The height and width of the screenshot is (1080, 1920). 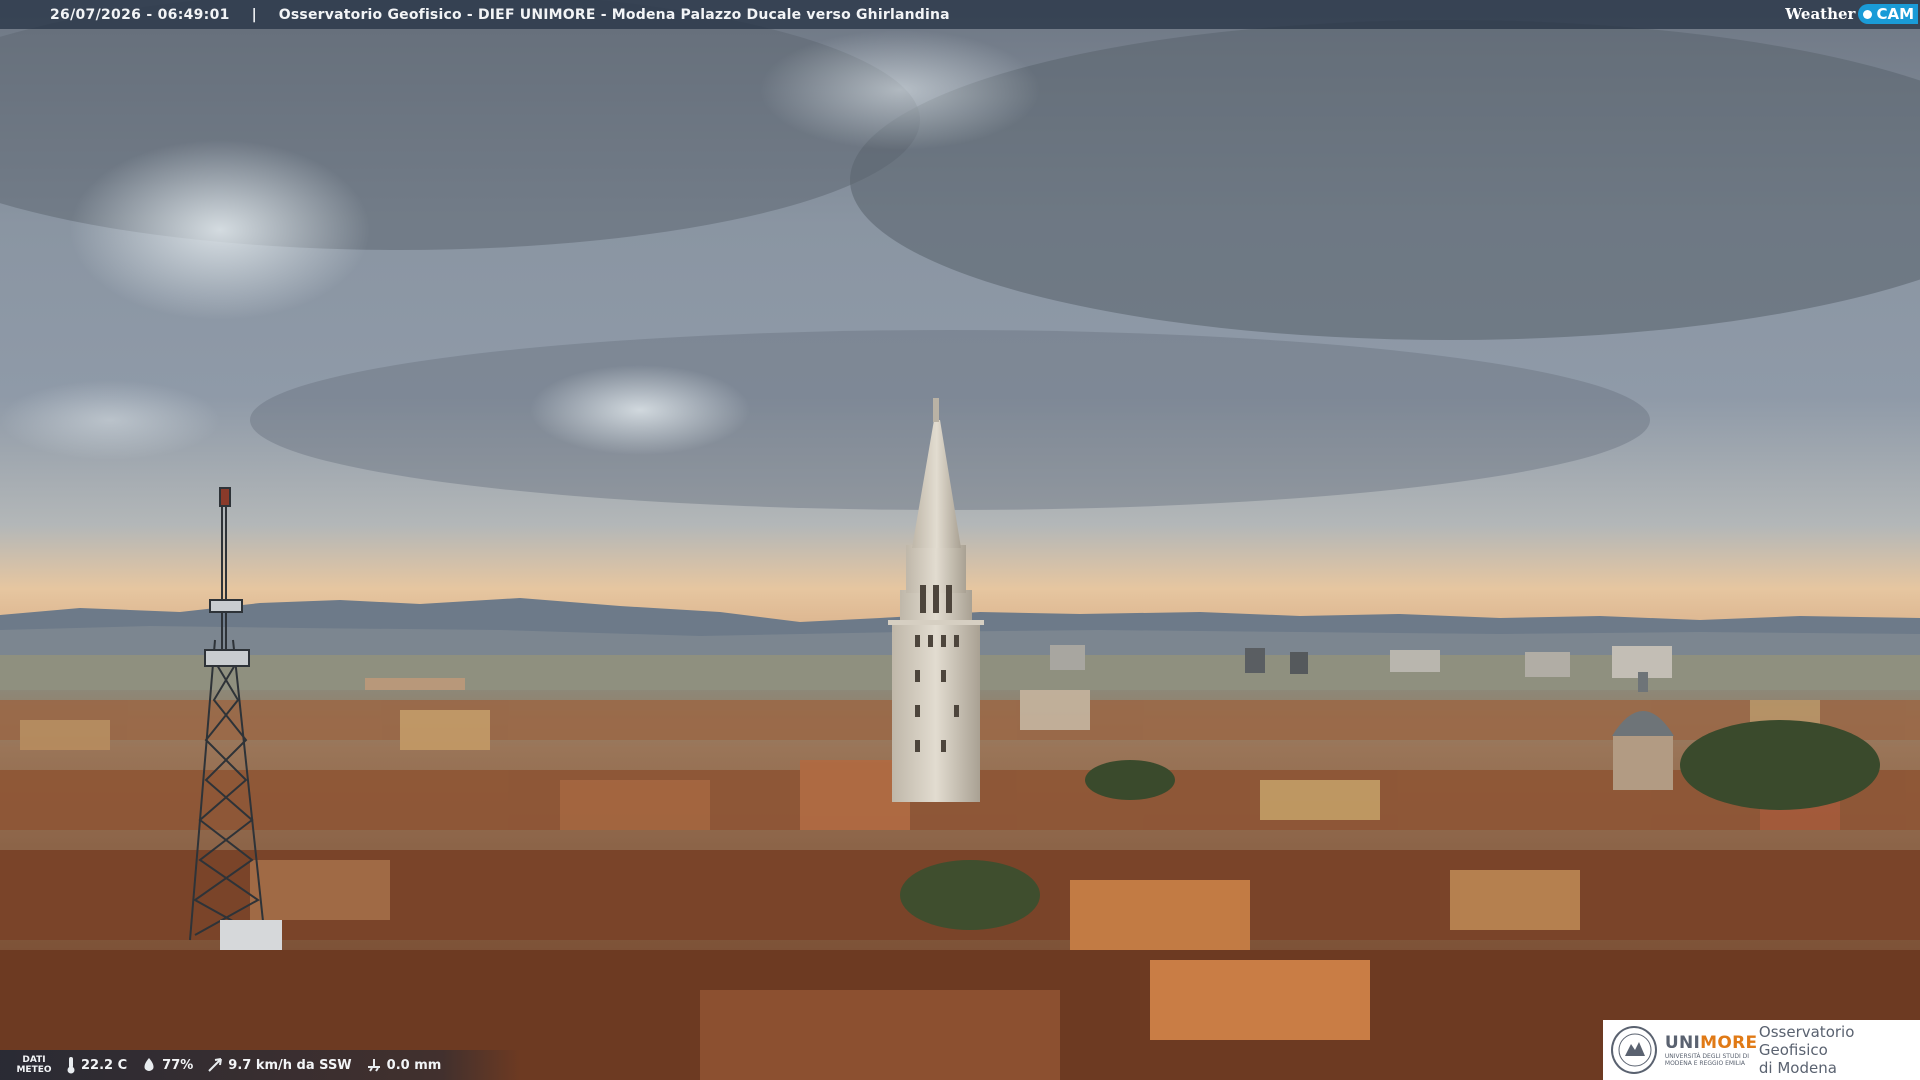 I want to click on rain-gauge-icon, so click(x=373, y=1065).